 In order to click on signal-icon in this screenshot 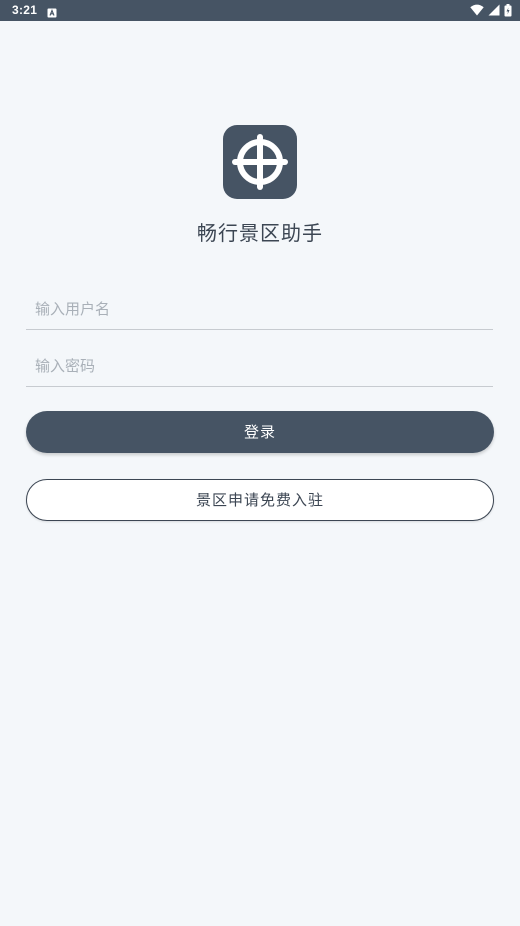, I will do `click(494, 10)`.